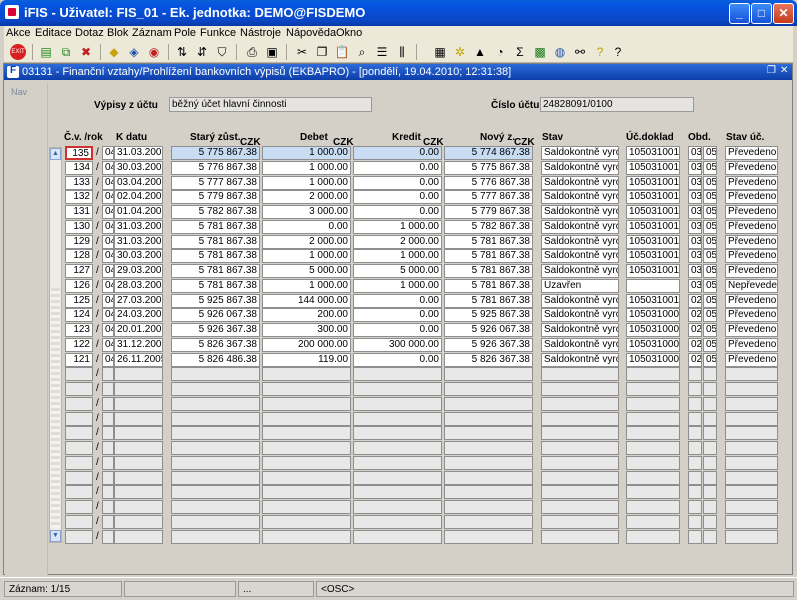 The width and height of the screenshot is (797, 600). I want to click on cell-stav-uc: Převedeno, so click(751, 242).